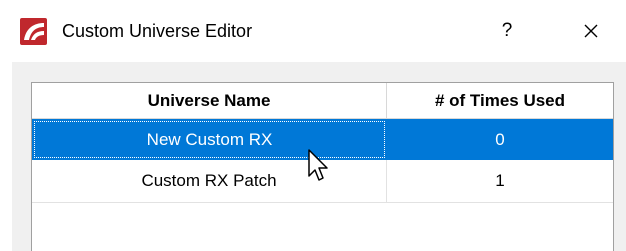  Describe the element at coordinates (500, 101) in the screenshot. I see `column-header-times-used: # of Times Used` at that location.